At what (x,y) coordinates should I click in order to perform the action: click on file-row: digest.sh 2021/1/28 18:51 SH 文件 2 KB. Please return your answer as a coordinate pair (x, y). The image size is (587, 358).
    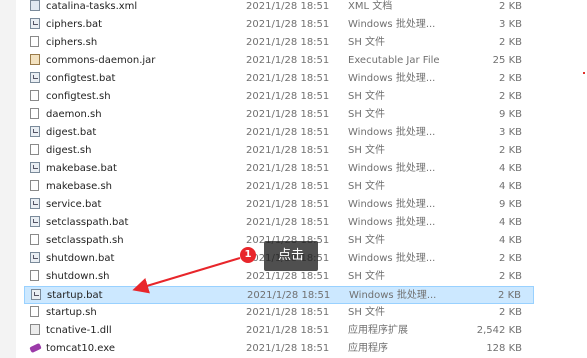
    Looking at the image, I should click on (279, 151).